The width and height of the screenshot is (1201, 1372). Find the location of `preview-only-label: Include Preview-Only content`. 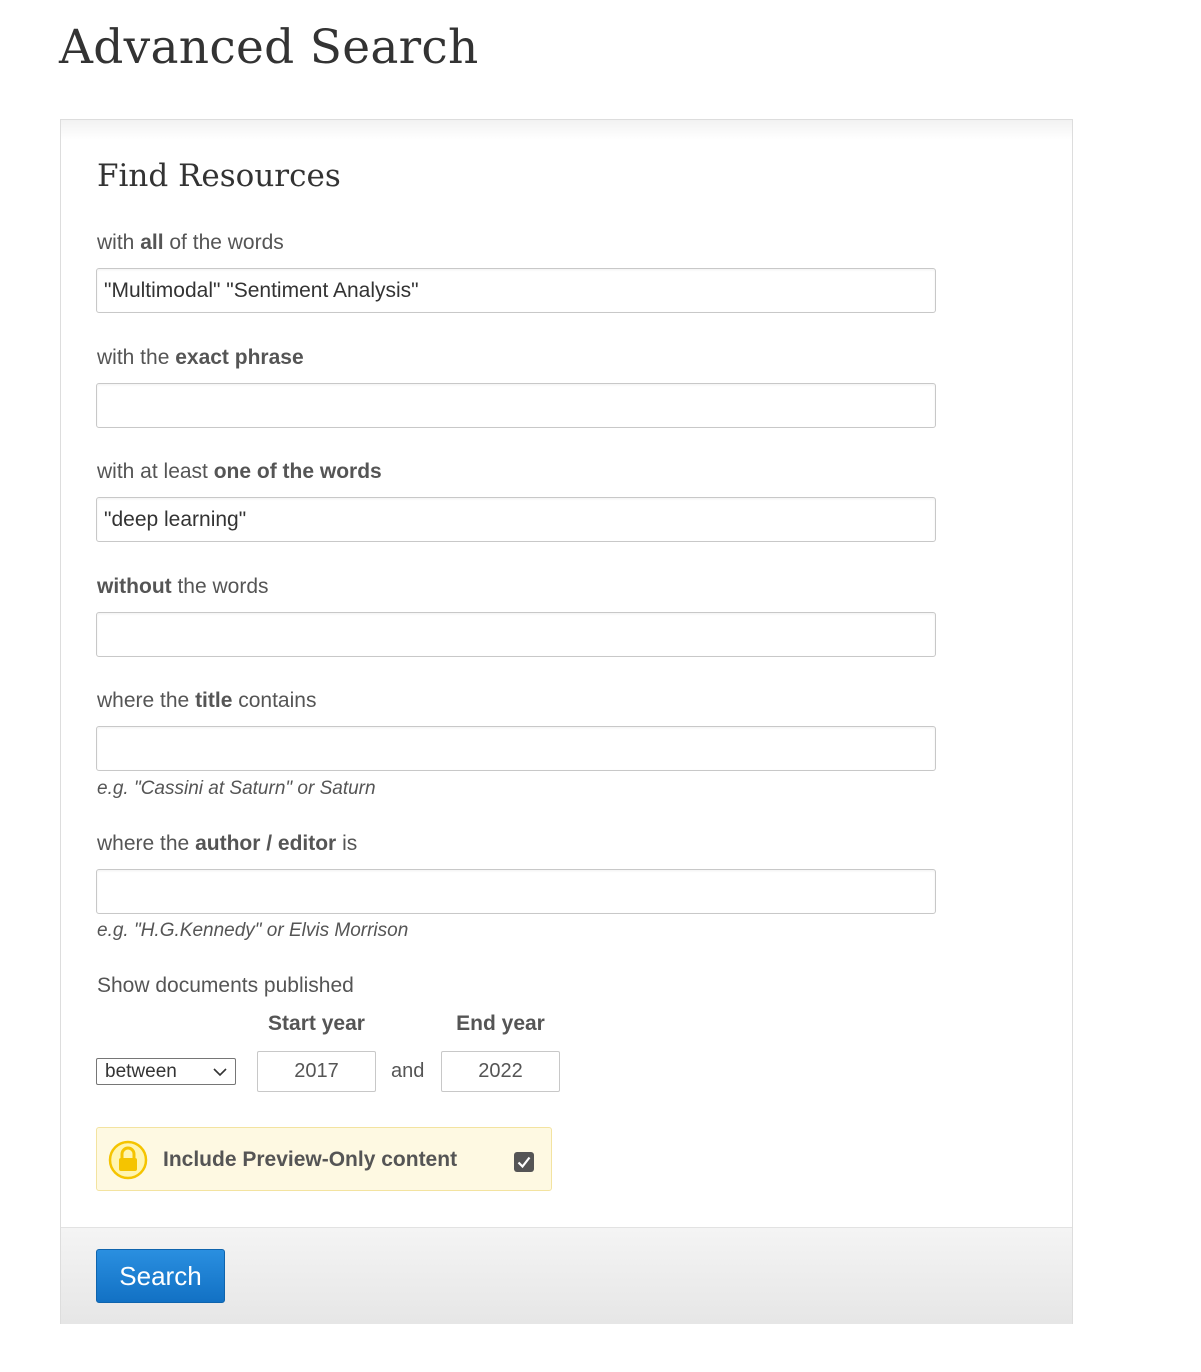

preview-only-label: Include Preview-Only content is located at coordinates (310, 1159).